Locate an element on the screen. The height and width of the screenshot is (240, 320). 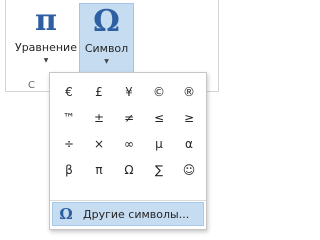
symbol-cell: ¥ is located at coordinates (129, 92).